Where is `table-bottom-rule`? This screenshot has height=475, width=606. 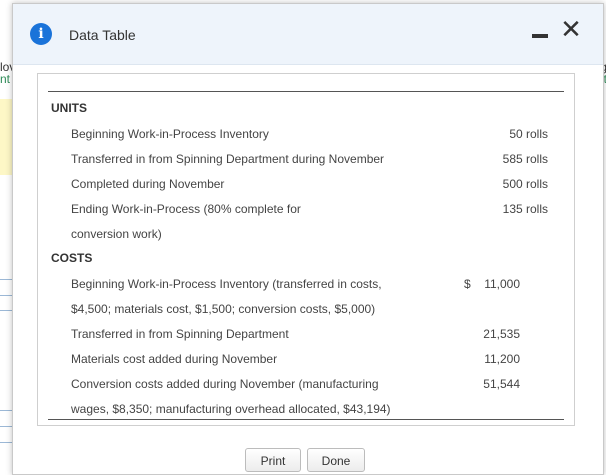 table-bottom-rule is located at coordinates (306, 419).